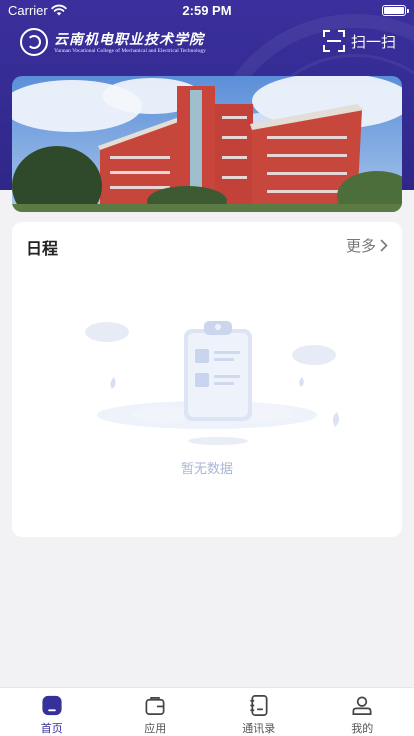  What do you see at coordinates (206, 469) in the screenshot?
I see `empty-state-text: 暂无数据` at bounding box center [206, 469].